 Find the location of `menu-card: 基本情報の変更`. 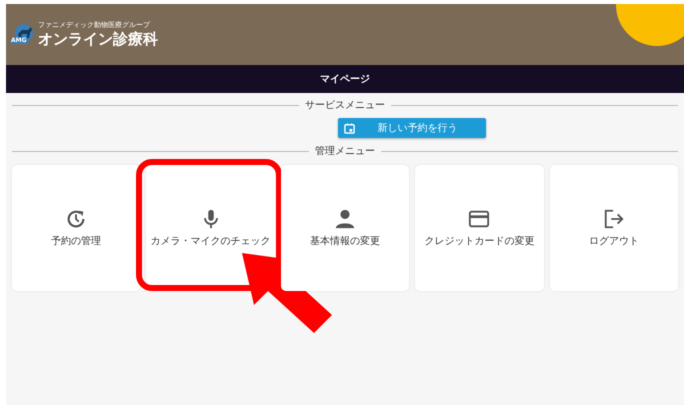

menu-card: 基本情報の変更 is located at coordinates (345, 228).